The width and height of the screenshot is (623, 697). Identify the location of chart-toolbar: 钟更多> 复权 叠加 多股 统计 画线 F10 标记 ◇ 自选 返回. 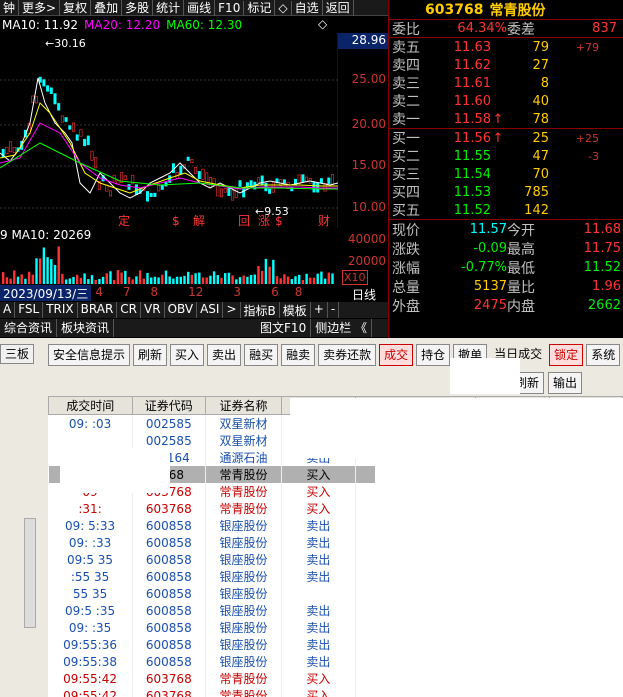
(194, 8).